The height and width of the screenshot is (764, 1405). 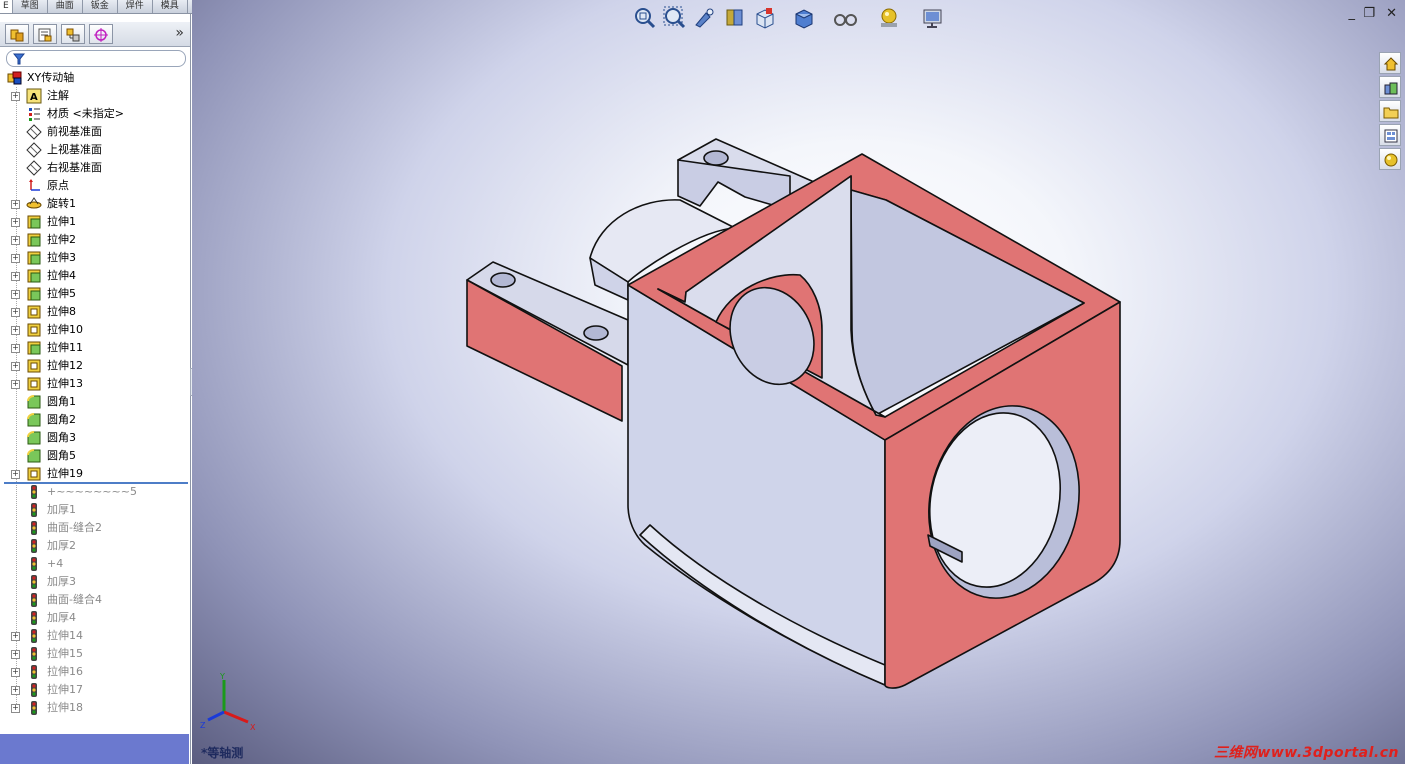 I want to click on tree-filter-input, so click(x=96, y=58).